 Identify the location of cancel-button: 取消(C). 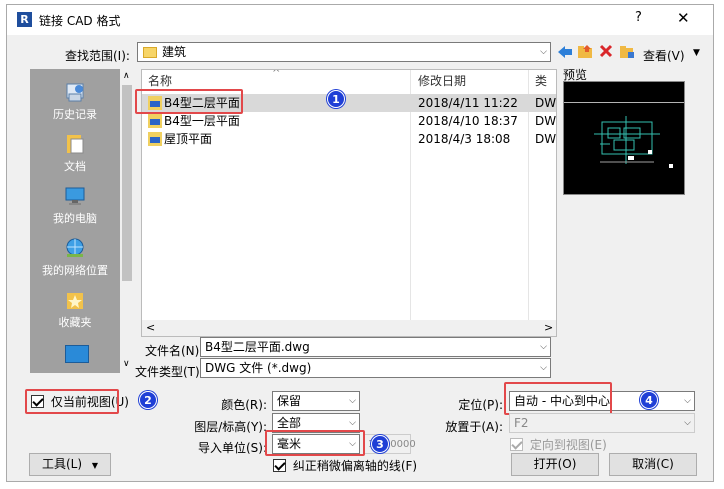
(653, 464).